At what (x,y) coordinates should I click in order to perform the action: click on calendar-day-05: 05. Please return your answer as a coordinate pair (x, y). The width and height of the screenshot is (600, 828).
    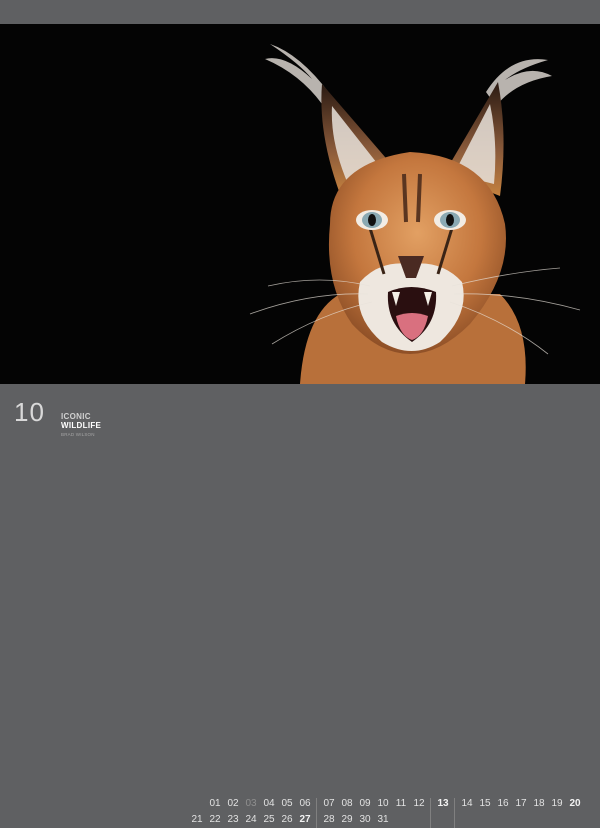
    Looking at the image, I should click on (287, 803).